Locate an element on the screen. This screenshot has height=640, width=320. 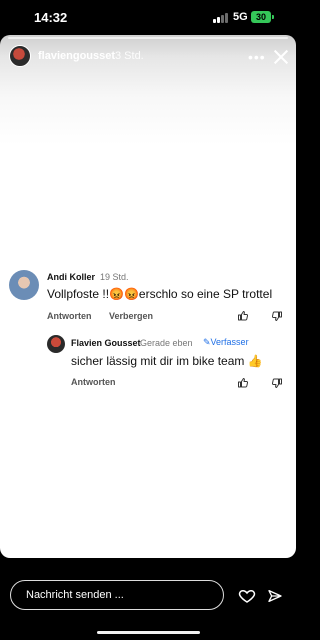
send-icon is located at coordinates (275, 596).